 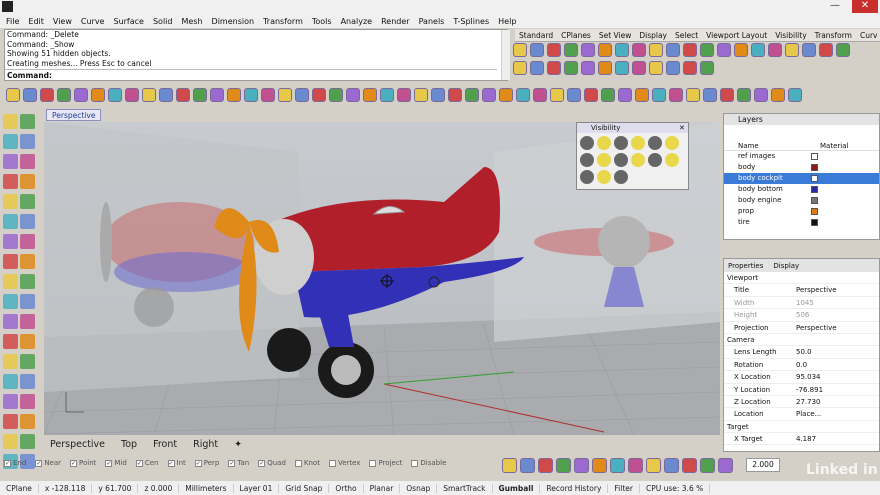 I want to click on menu-item-tools: Tools, so click(x=322, y=21).